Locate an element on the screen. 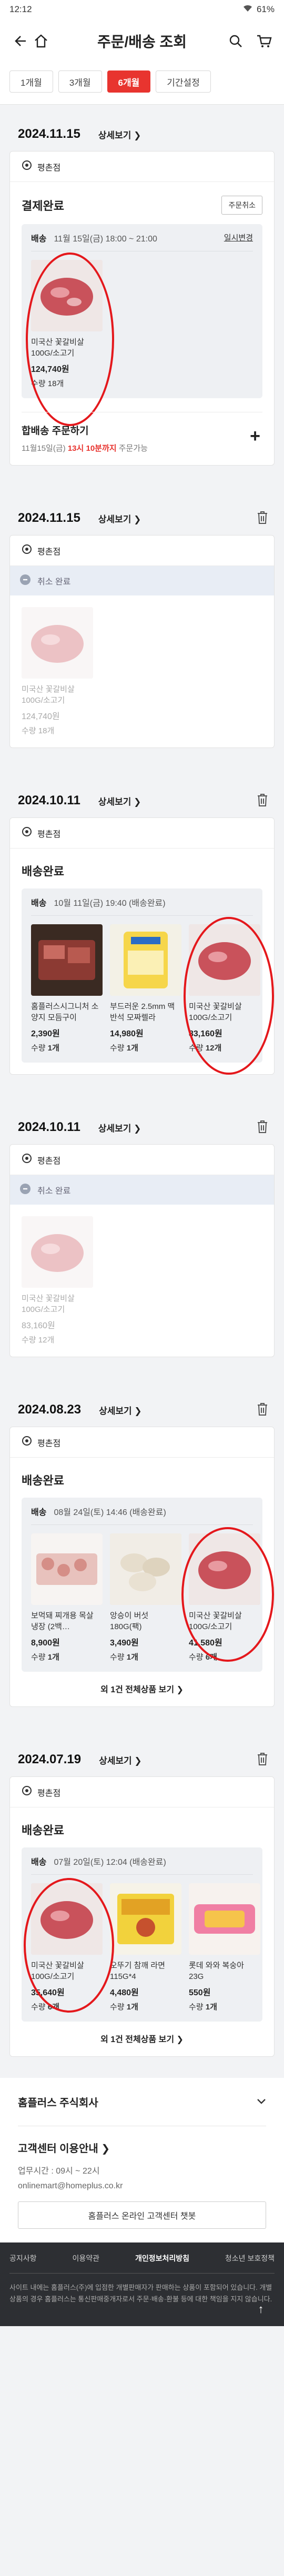 The height and width of the screenshot is (2576, 284). cancel-order-button: 주문취소 is located at coordinates (241, 205).